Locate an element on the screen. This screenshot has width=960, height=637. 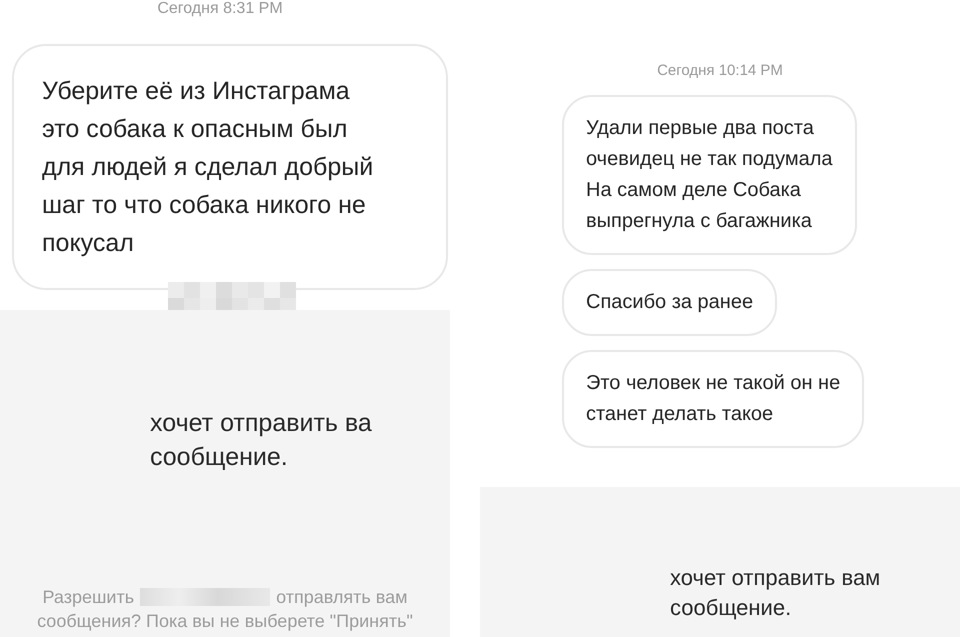
request-notice: отправлять вам is located at coordinates (342, 597).